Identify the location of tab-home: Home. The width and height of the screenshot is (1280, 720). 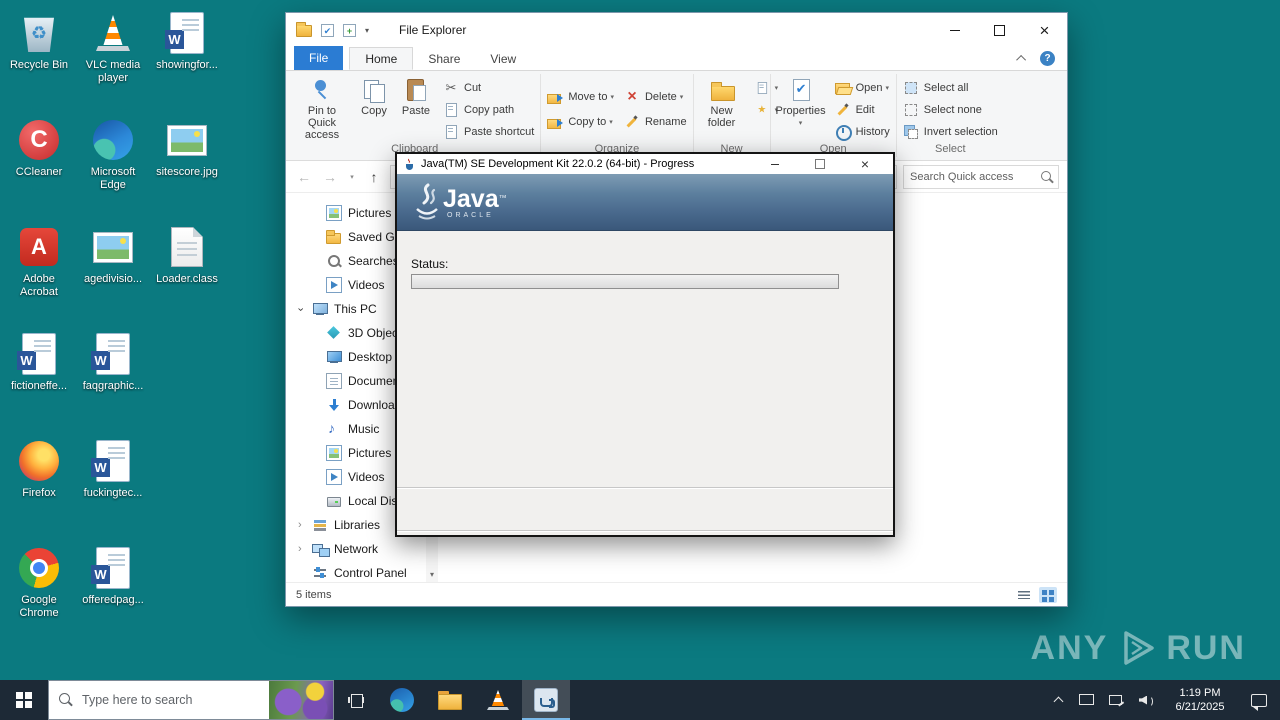
(381, 58).